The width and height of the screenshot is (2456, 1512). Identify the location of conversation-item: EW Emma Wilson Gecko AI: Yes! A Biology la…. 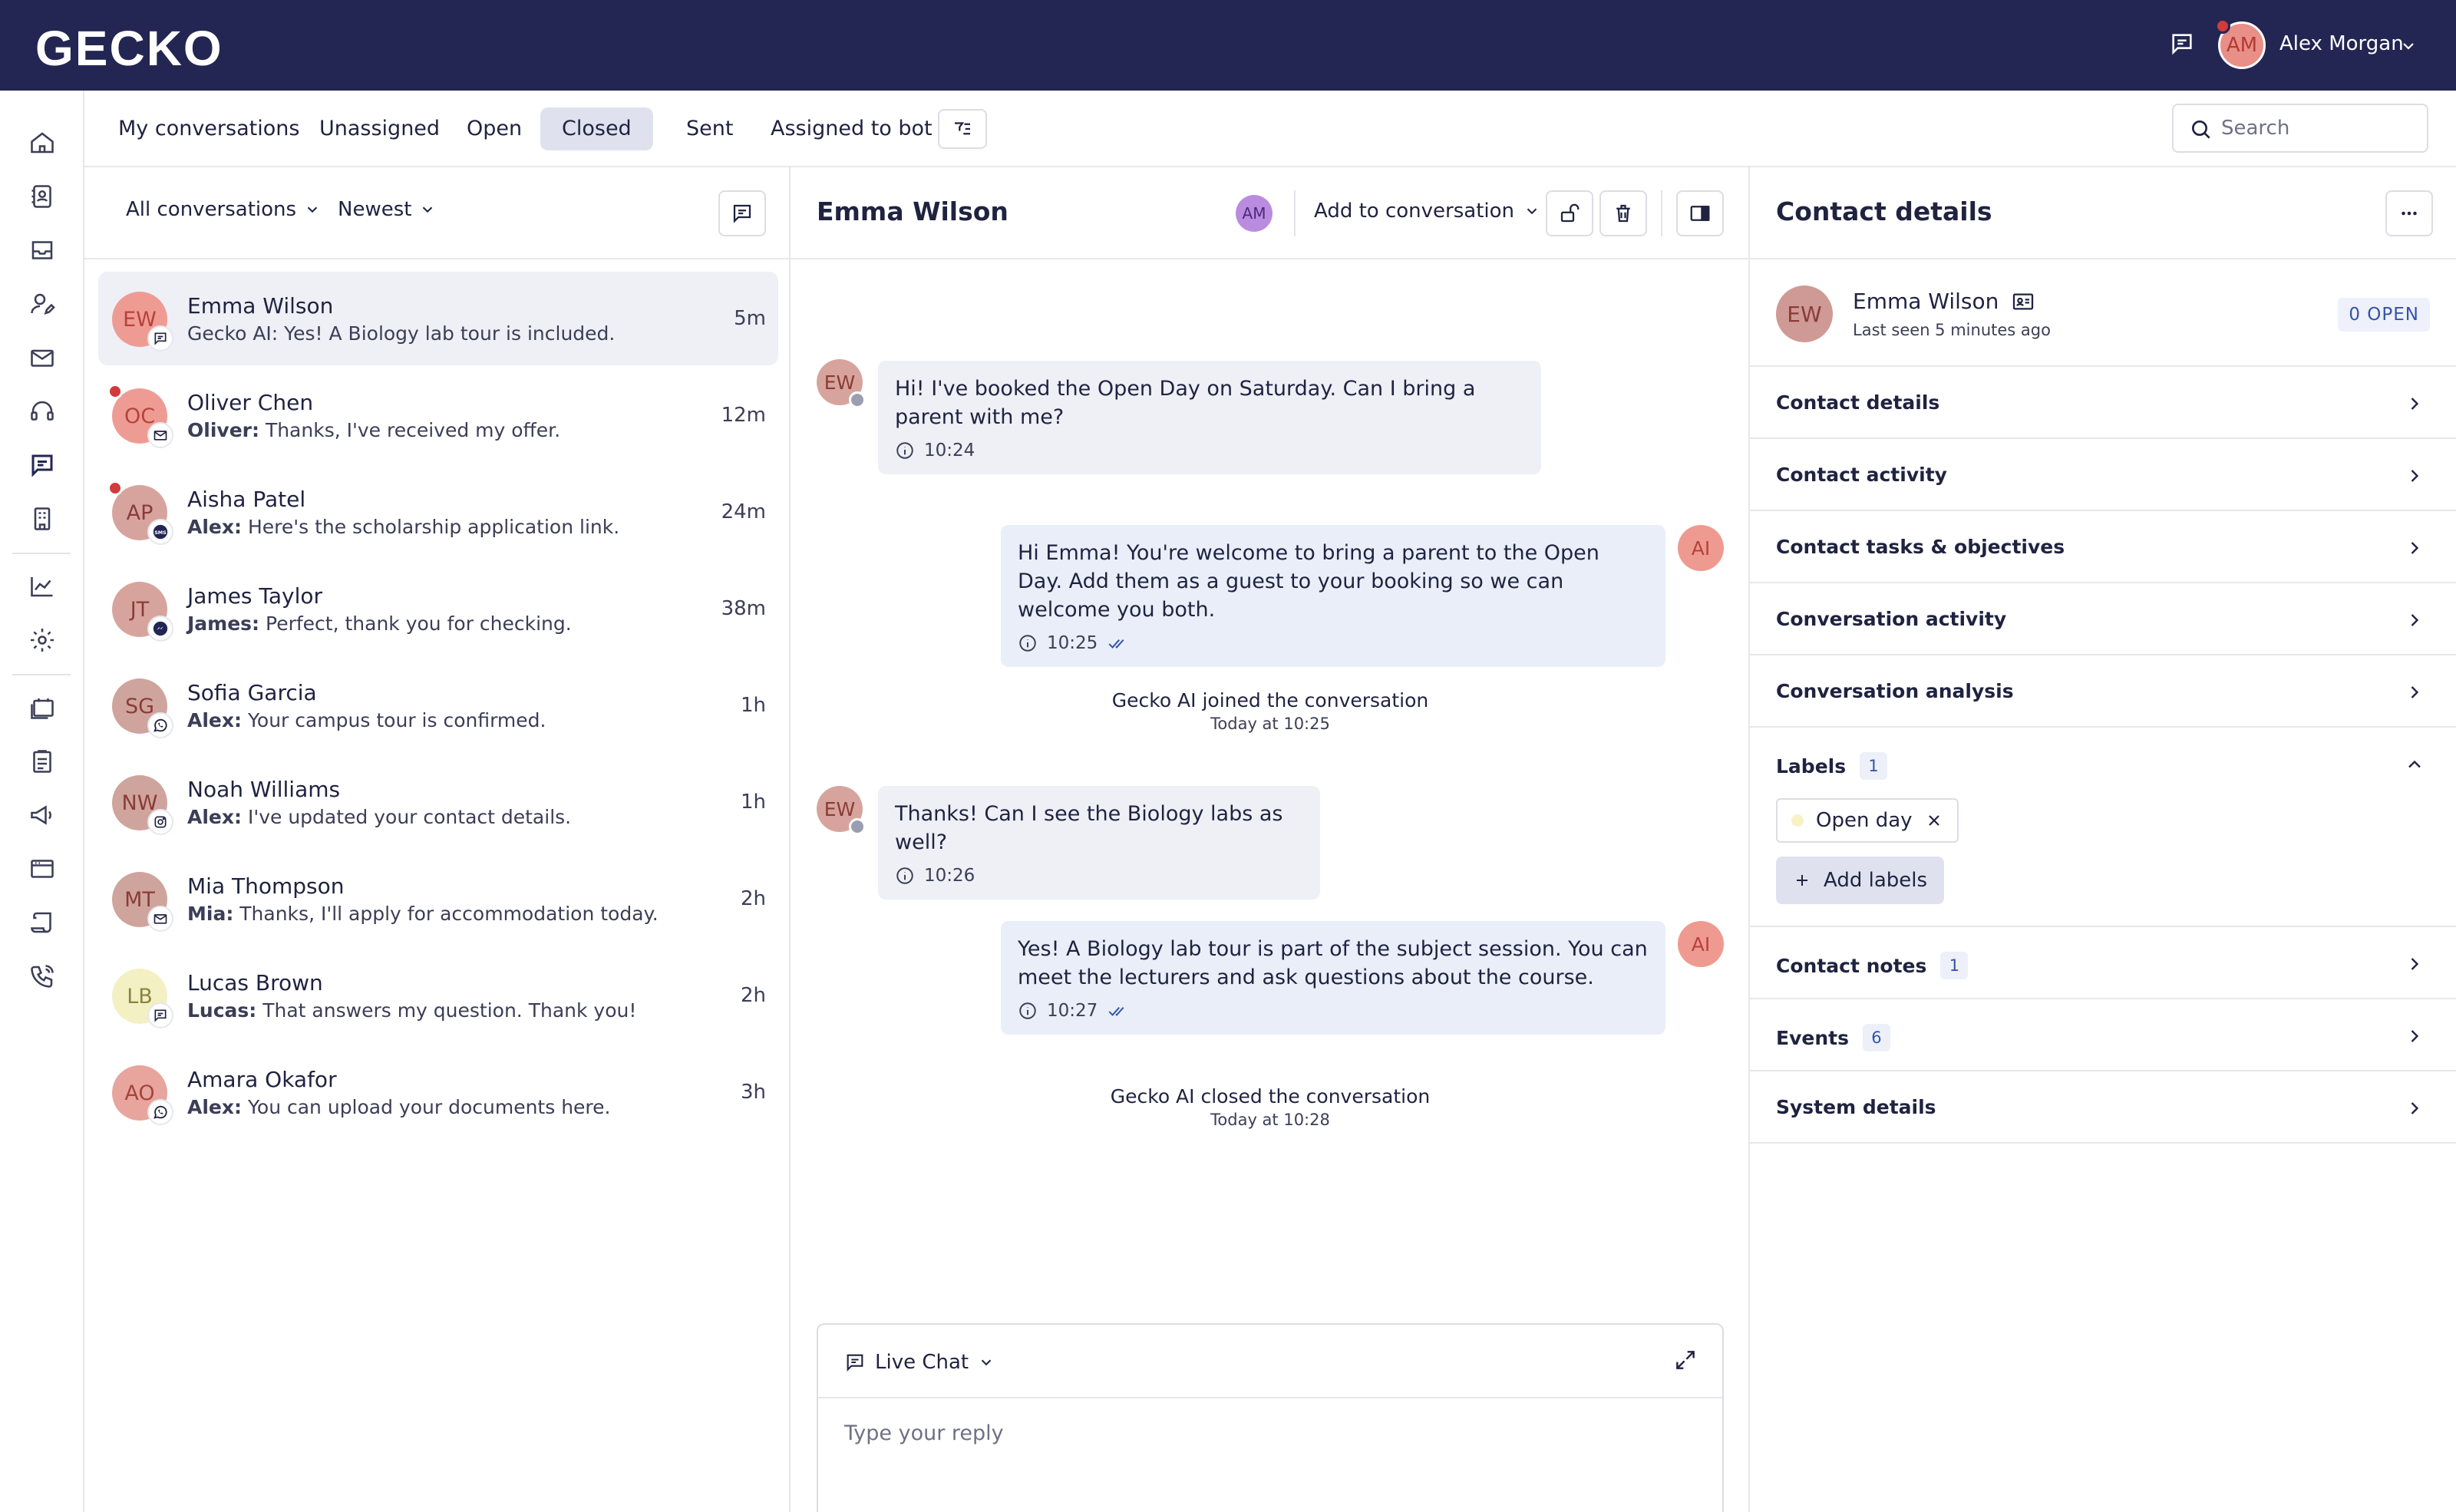
(438, 319).